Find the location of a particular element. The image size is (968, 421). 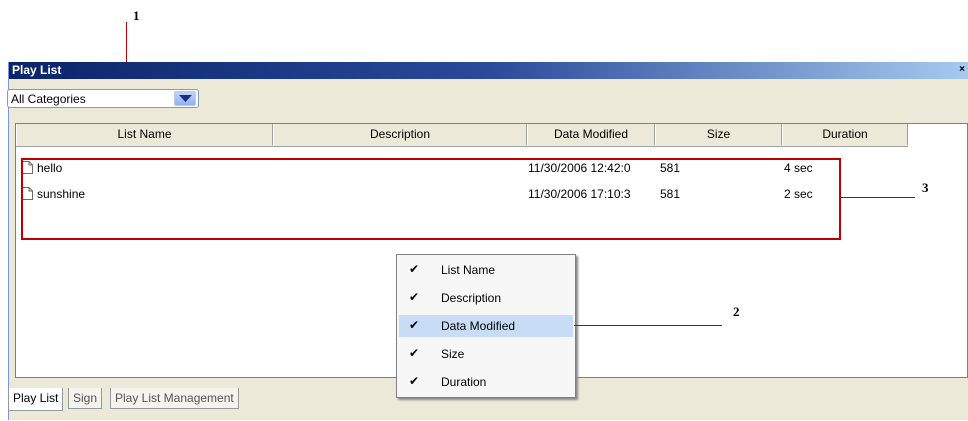

menu-item-size: ✔ Size is located at coordinates (486, 354).